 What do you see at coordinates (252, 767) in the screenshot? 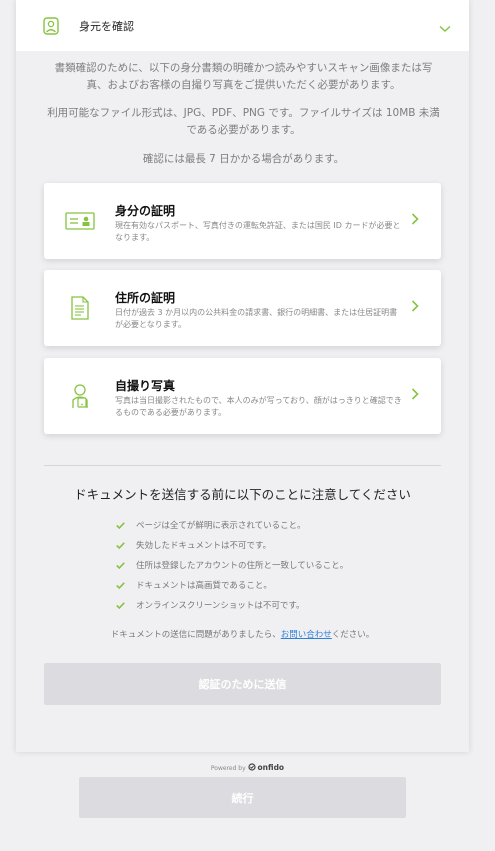
I see `onfido-logo-icon` at bounding box center [252, 767].